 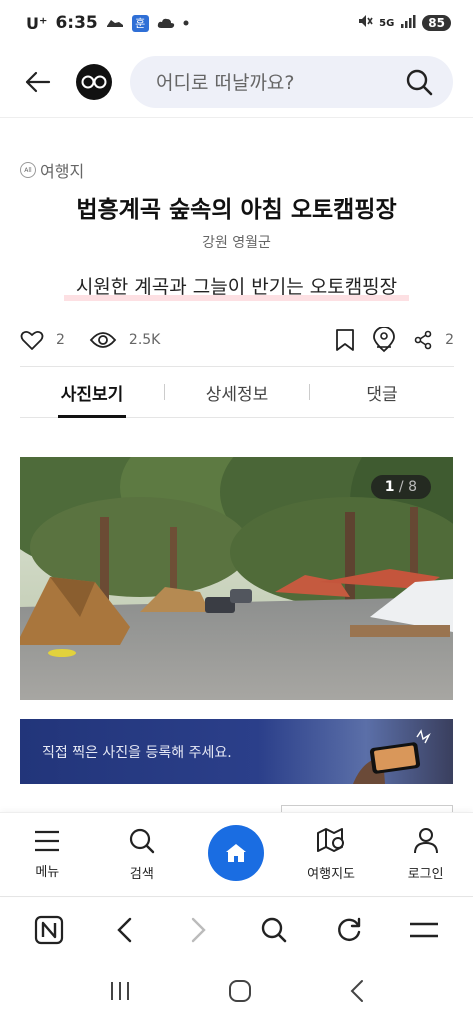 I want to click on search-input: 어디로 떠날까요?, so click(x=291, y=81).